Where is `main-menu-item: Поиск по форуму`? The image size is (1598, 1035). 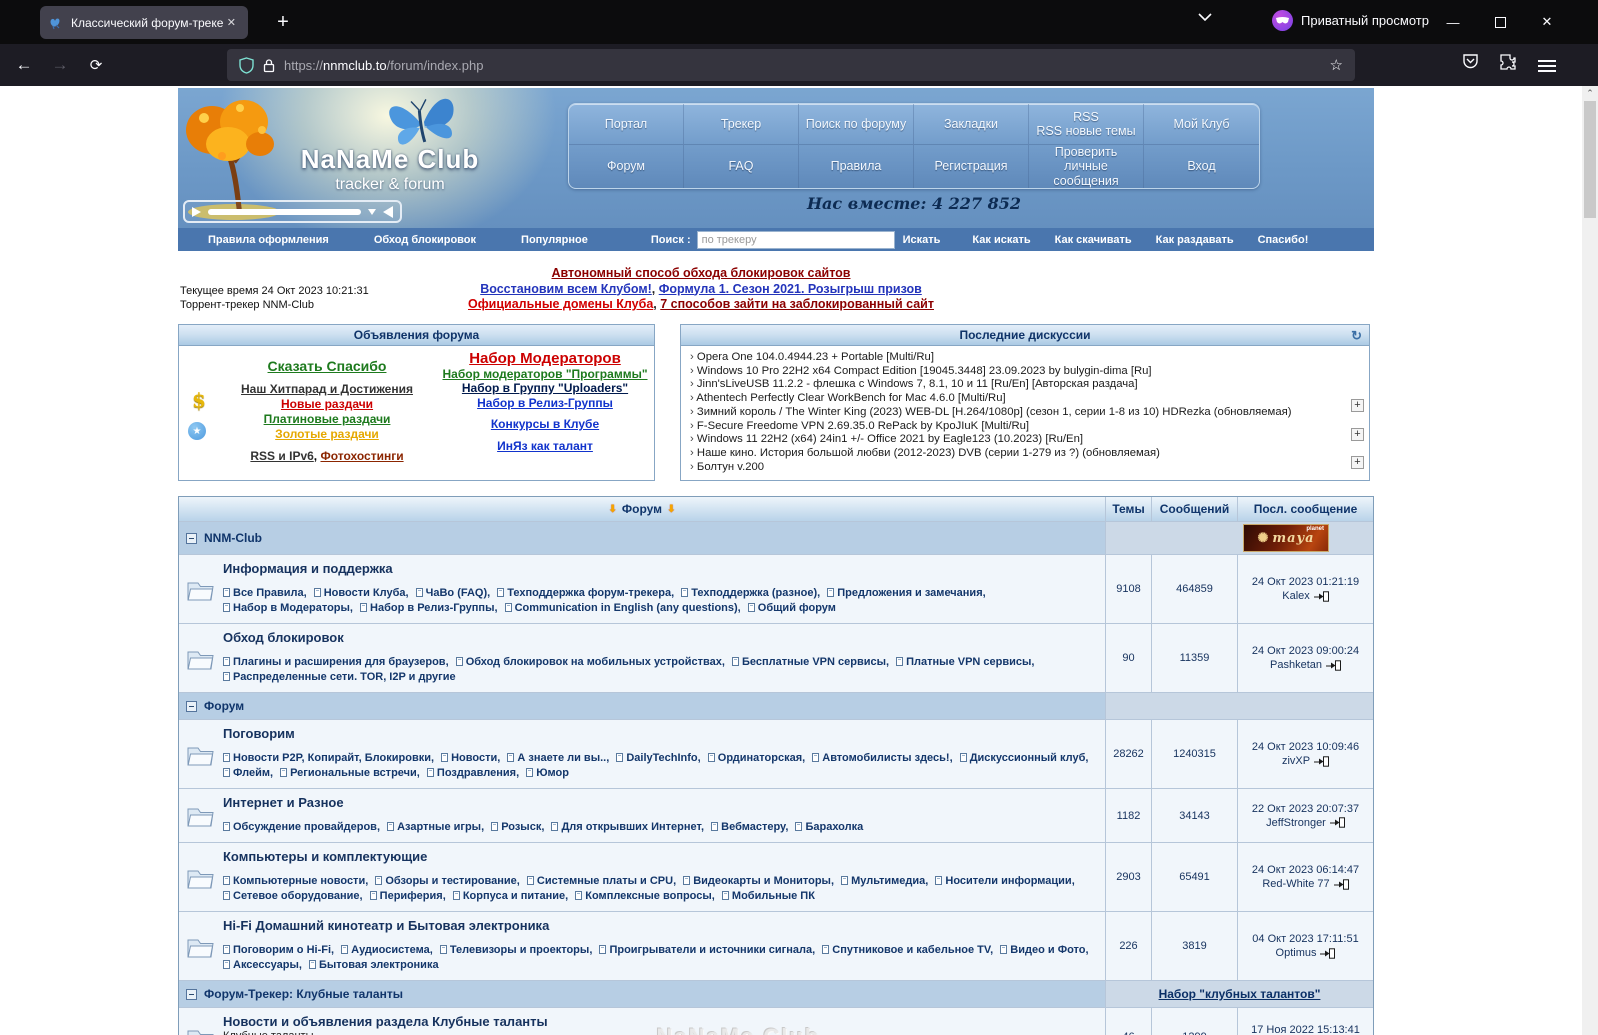 main-menu-item: Поиск по форуму is located at coordinates (856, 124).